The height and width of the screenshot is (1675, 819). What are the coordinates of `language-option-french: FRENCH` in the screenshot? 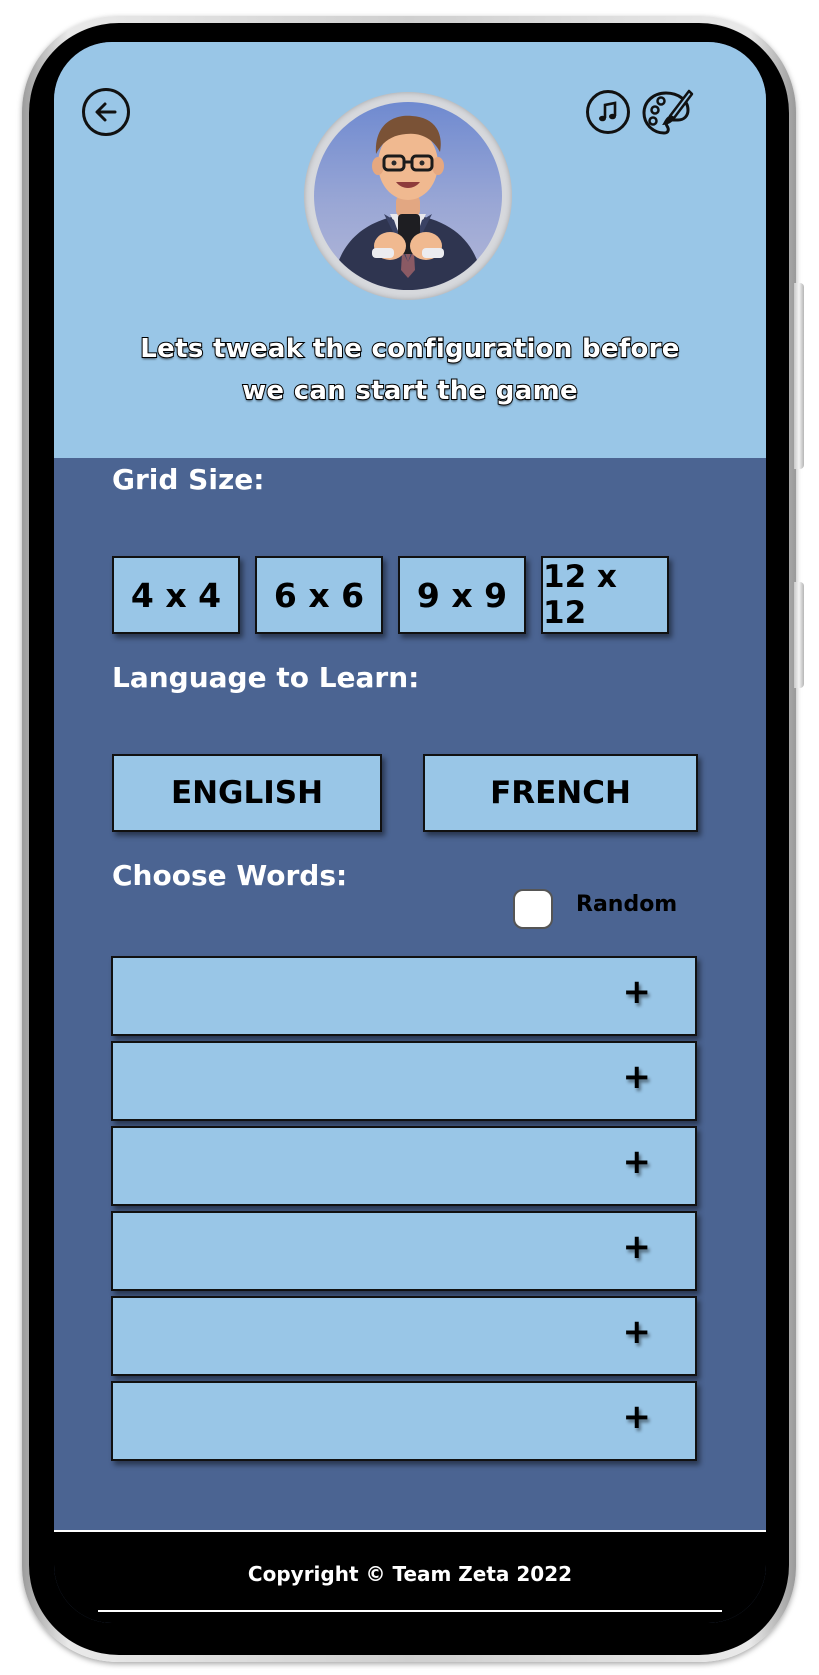 It's located at (560, 793).